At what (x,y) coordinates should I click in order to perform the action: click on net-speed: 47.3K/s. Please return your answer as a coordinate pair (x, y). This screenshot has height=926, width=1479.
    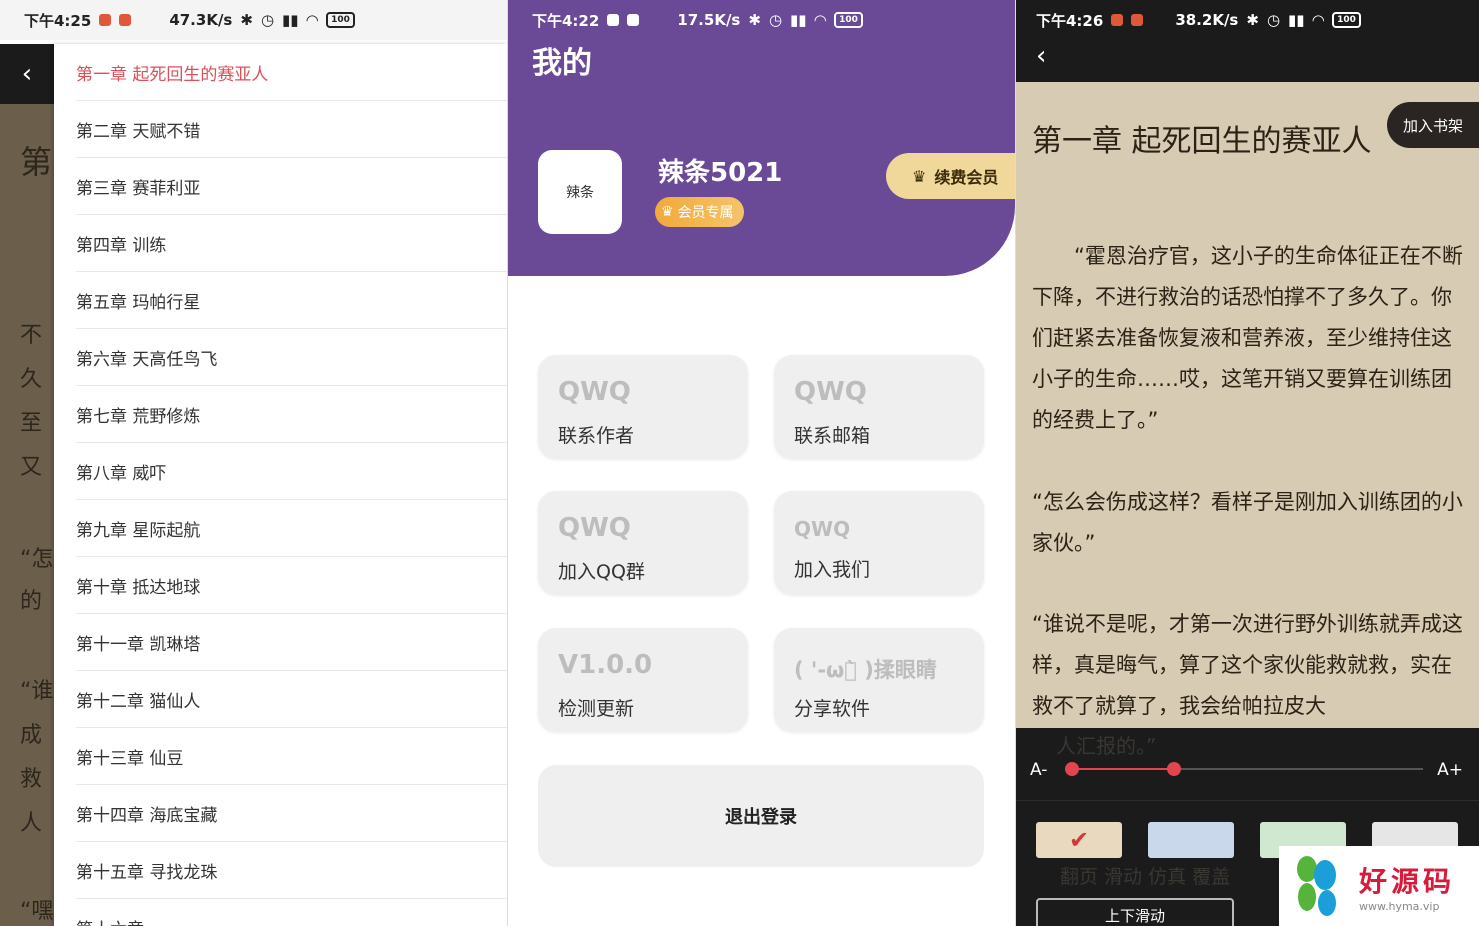
    Looking at the image, I should click on (201, 20).